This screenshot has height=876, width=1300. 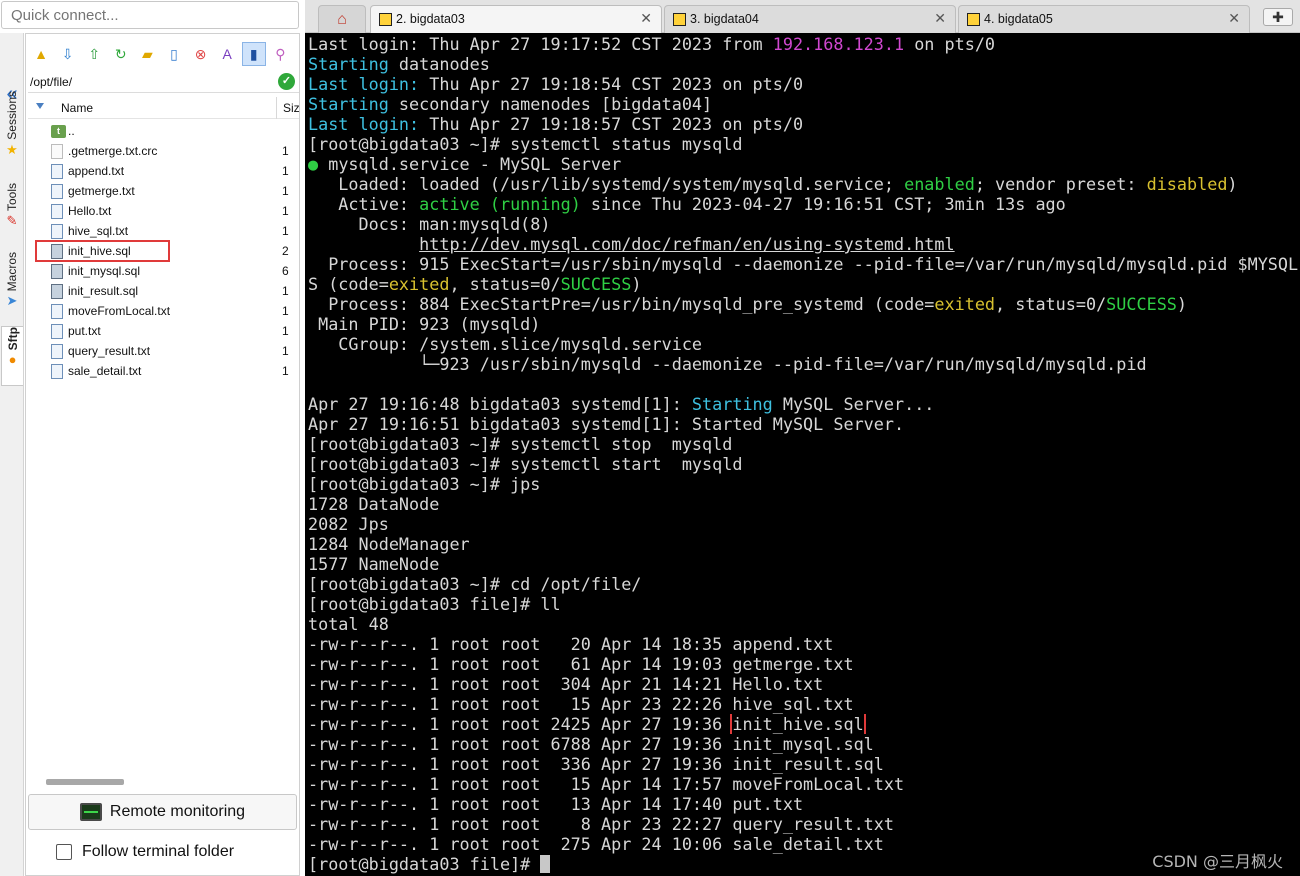 I want to click on file-row: put.txt 1, so click(x=163, y=331).